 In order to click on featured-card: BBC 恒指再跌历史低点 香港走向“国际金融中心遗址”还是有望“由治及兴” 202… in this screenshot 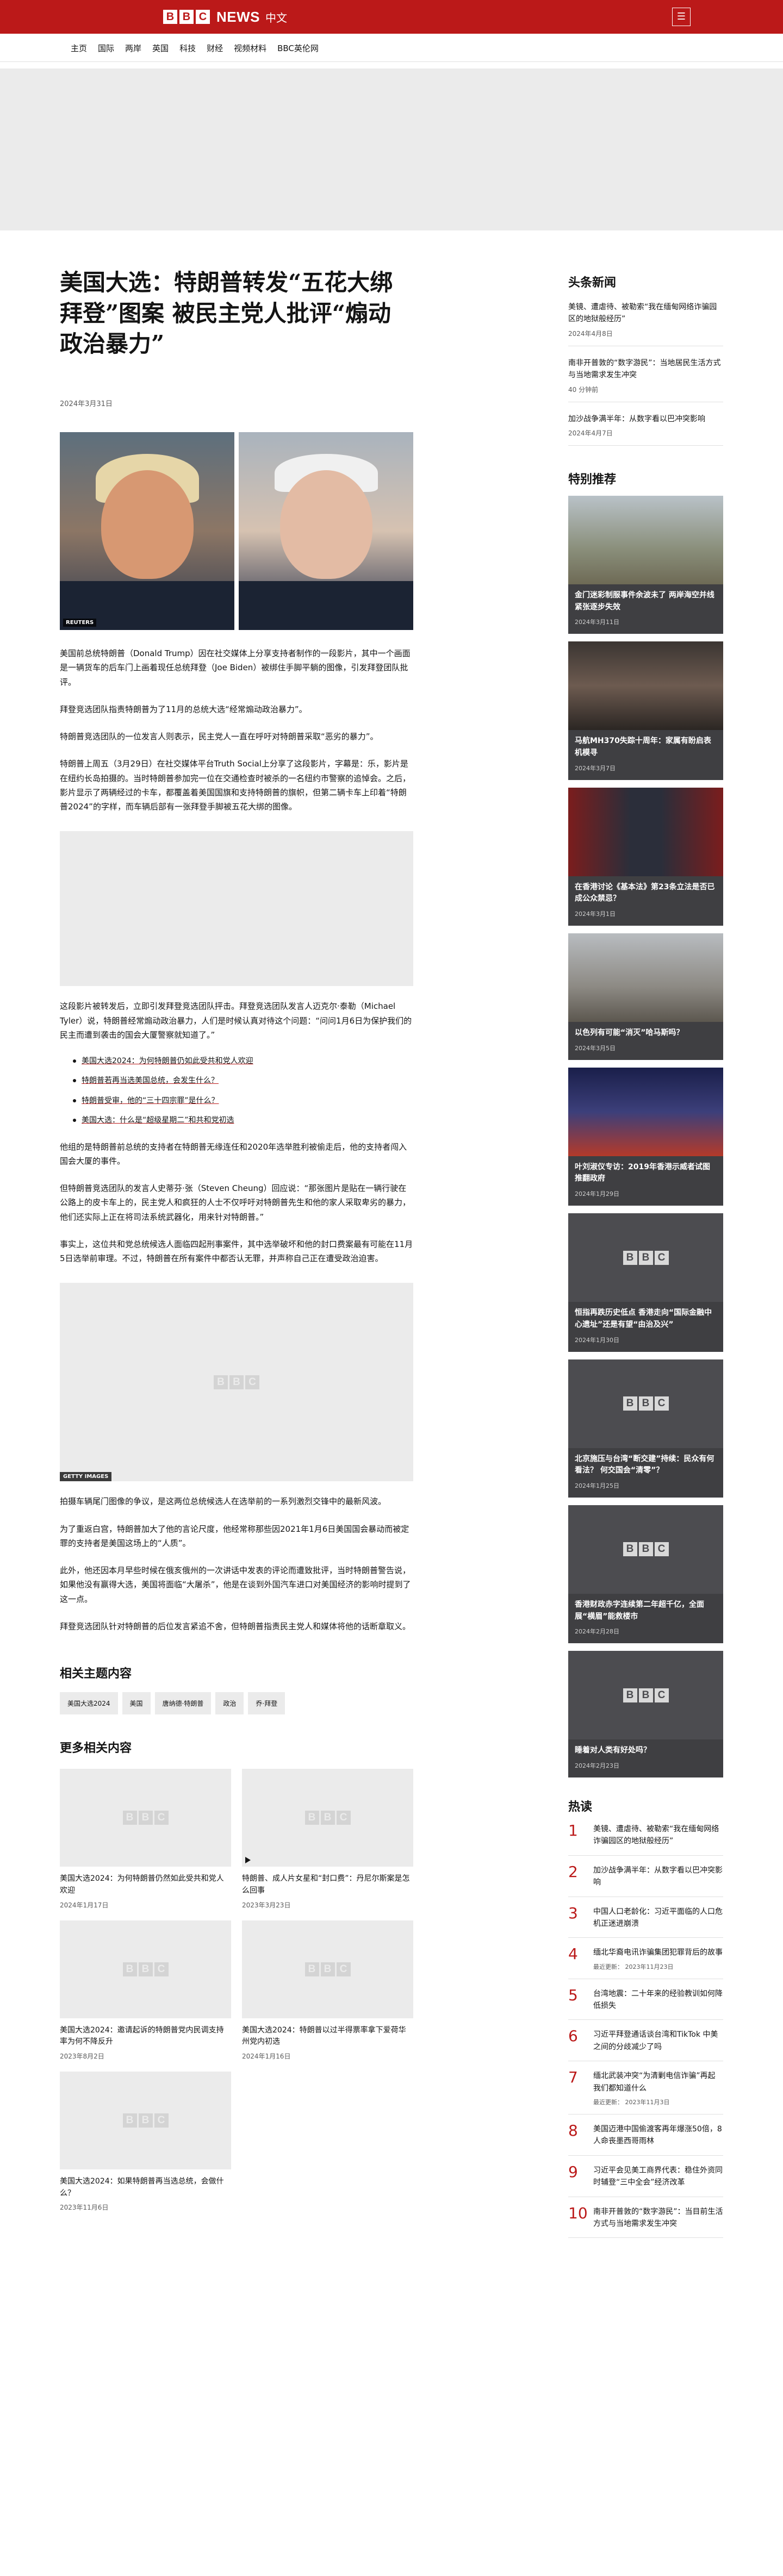, I will do `click(645, 1283)`.